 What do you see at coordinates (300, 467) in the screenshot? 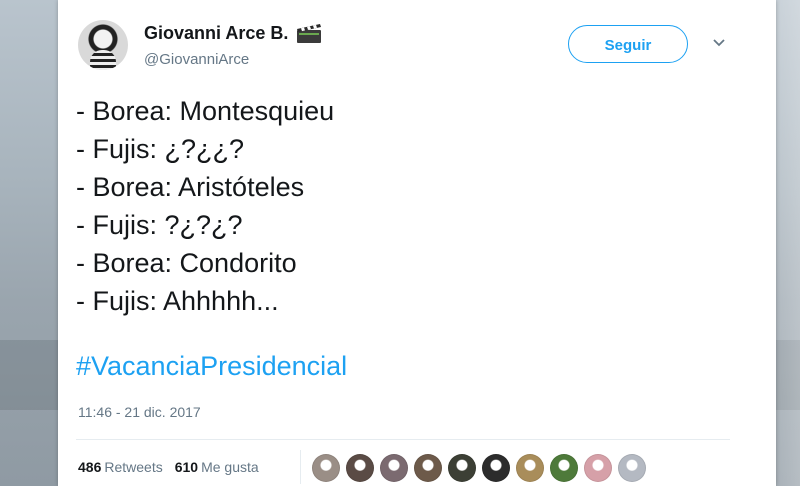
I see `stats-divider` at bounding box center [300, 467].